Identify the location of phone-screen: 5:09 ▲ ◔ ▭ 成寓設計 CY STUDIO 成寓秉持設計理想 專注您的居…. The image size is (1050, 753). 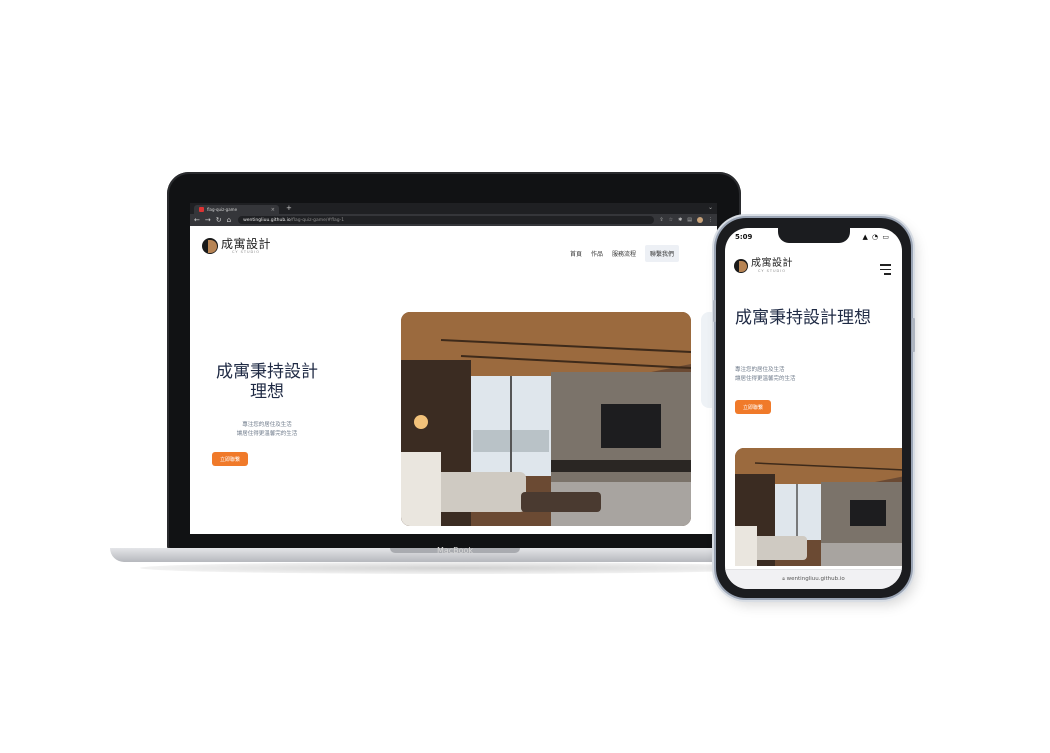
(813, 408).